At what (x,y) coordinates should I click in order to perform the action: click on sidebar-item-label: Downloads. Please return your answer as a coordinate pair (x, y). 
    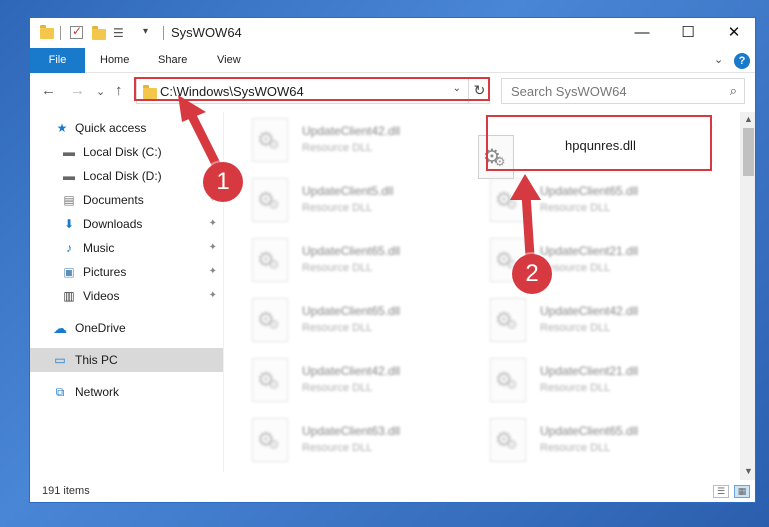
    Looking at the image, I should click on (113, 224).